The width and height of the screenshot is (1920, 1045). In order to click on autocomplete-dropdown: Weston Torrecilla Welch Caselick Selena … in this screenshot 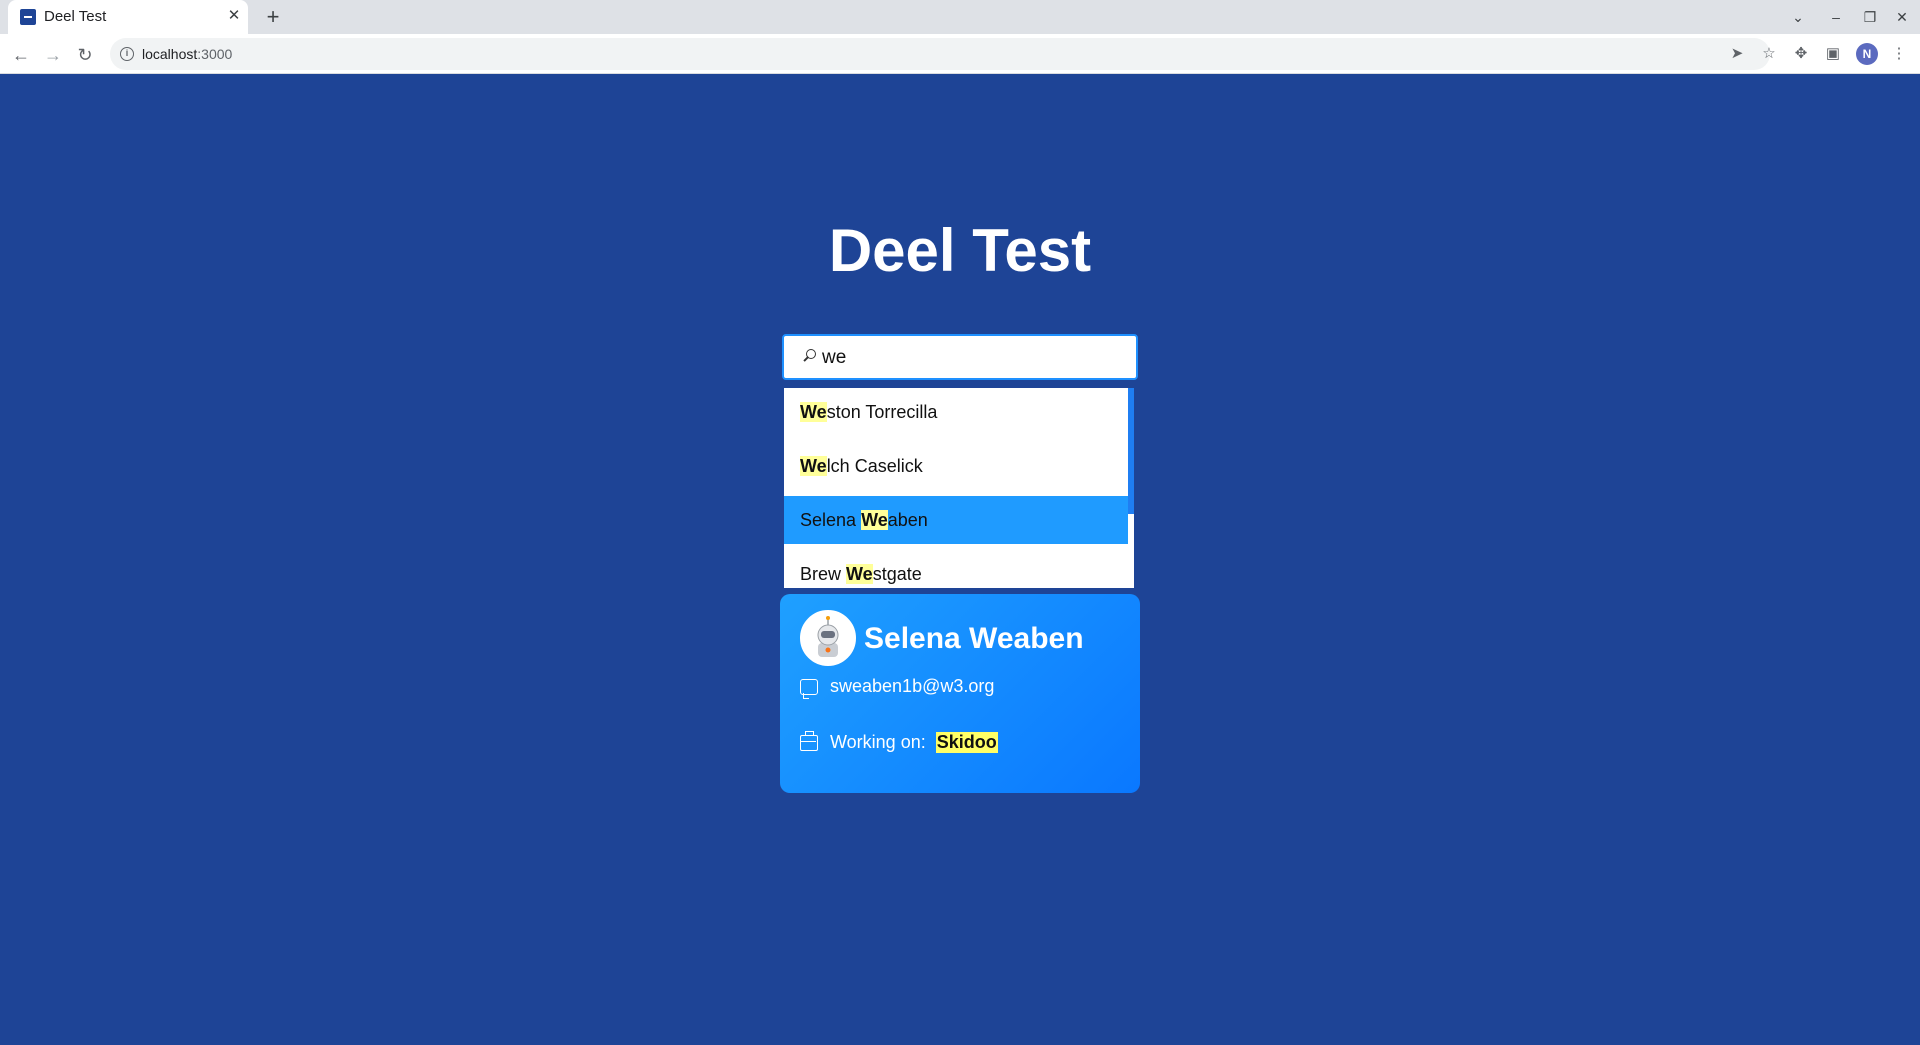, I will do `click(959, 488)`.